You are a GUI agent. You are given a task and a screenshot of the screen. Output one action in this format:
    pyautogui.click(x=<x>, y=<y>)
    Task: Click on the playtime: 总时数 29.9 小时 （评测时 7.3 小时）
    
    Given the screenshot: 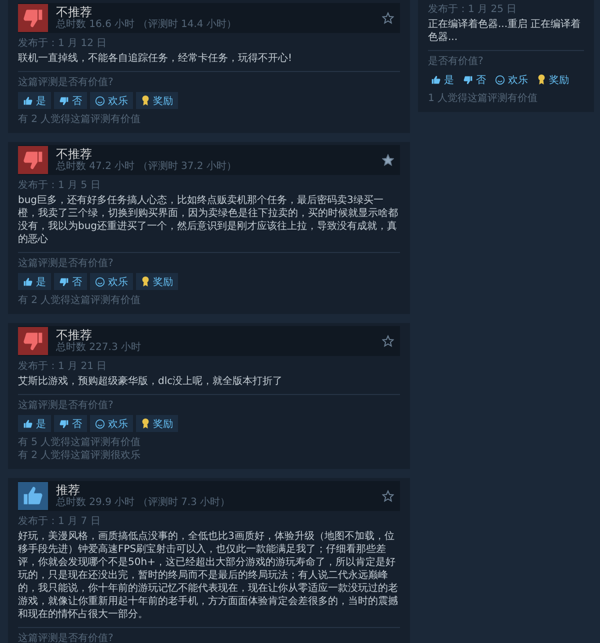 What is the action you would take?
    pyautogui.click(x=144, y=503)
    